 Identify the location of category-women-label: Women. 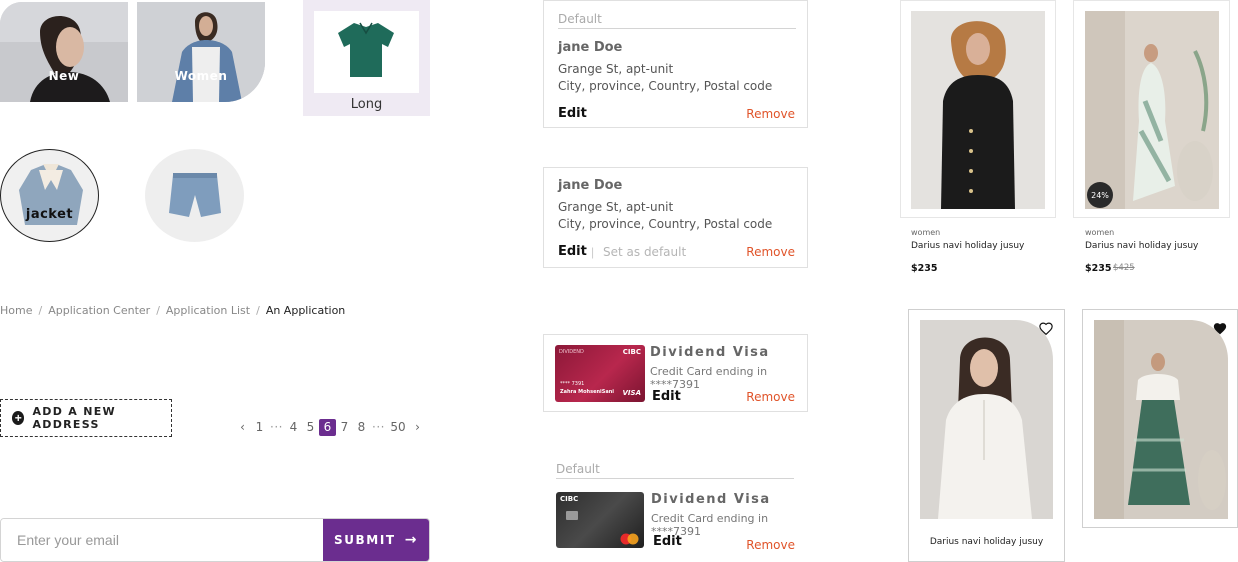
(201, 76).